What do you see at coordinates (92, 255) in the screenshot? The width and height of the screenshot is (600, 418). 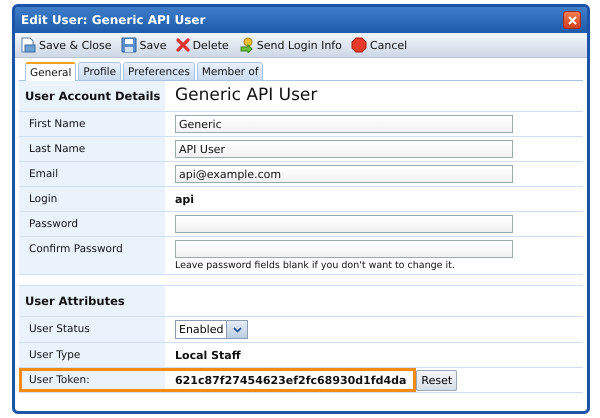 I see `field-label: Confirm Password` at bounding box center [92, 255].